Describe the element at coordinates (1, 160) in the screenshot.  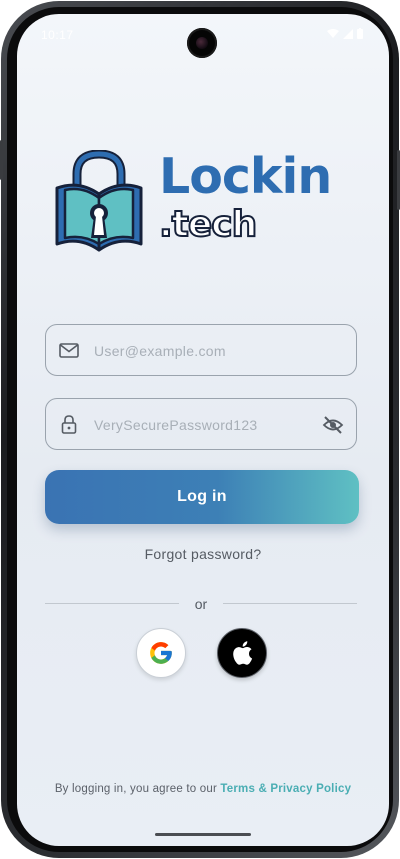
I see `volume-button` at that location.